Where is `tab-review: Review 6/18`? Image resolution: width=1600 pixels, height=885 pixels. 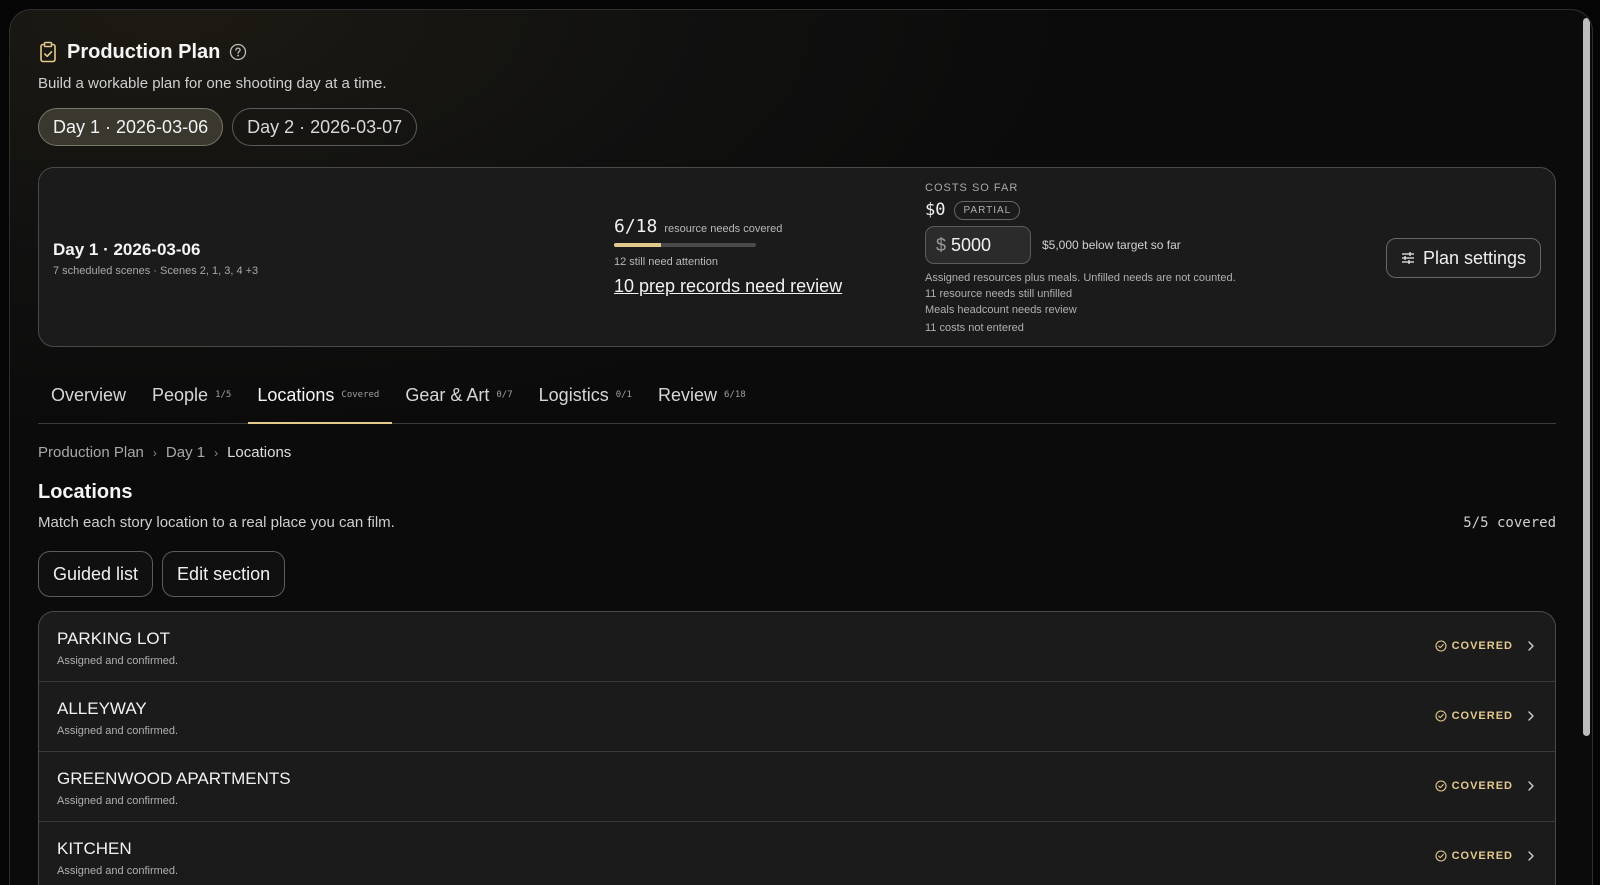 tab-review: Review 6/18 is located at coordinates (702, 395).